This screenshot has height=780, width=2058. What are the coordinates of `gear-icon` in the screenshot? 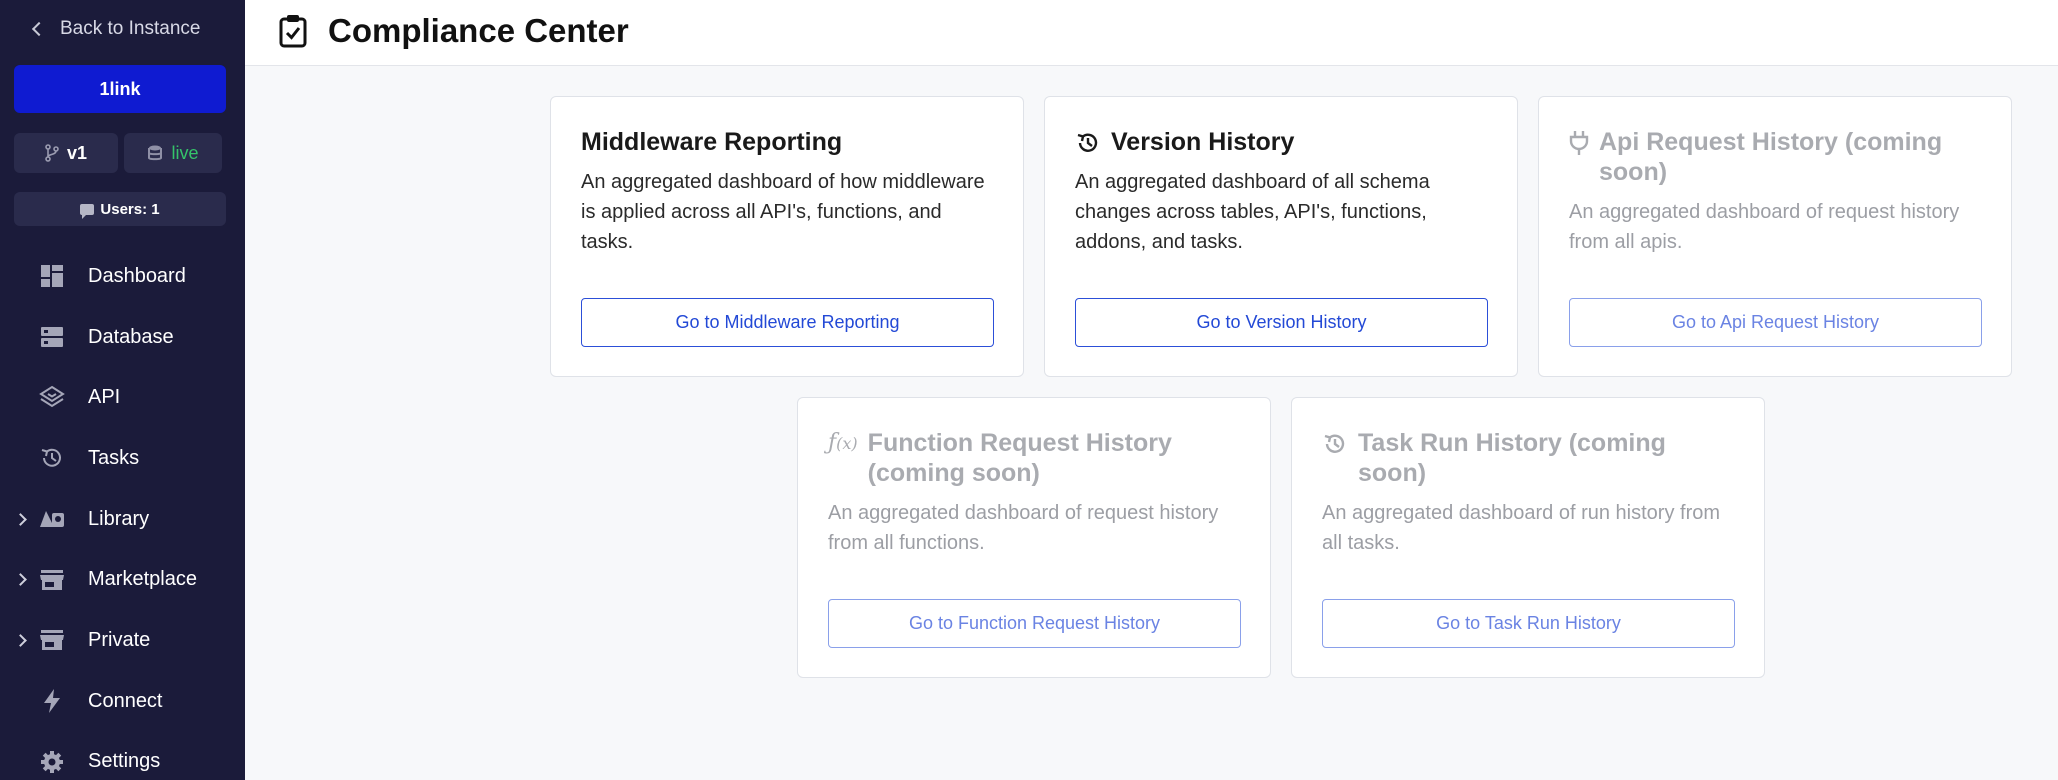 It's located at (52, 762).